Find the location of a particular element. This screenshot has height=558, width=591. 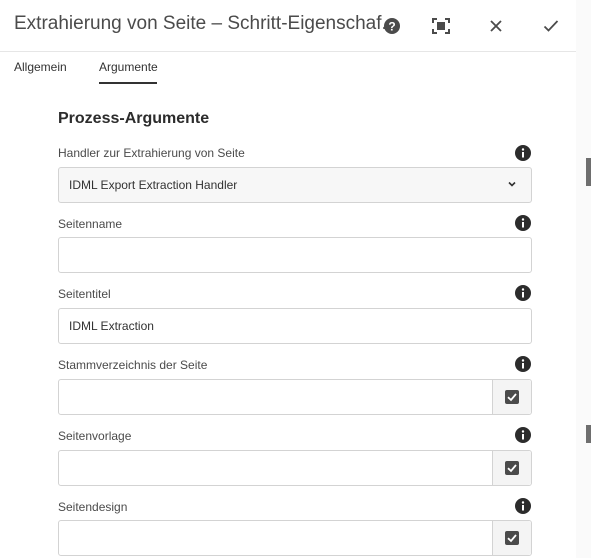

handler-select-value: IDML Export Extraction Handler is located at coordinates (153, 185).